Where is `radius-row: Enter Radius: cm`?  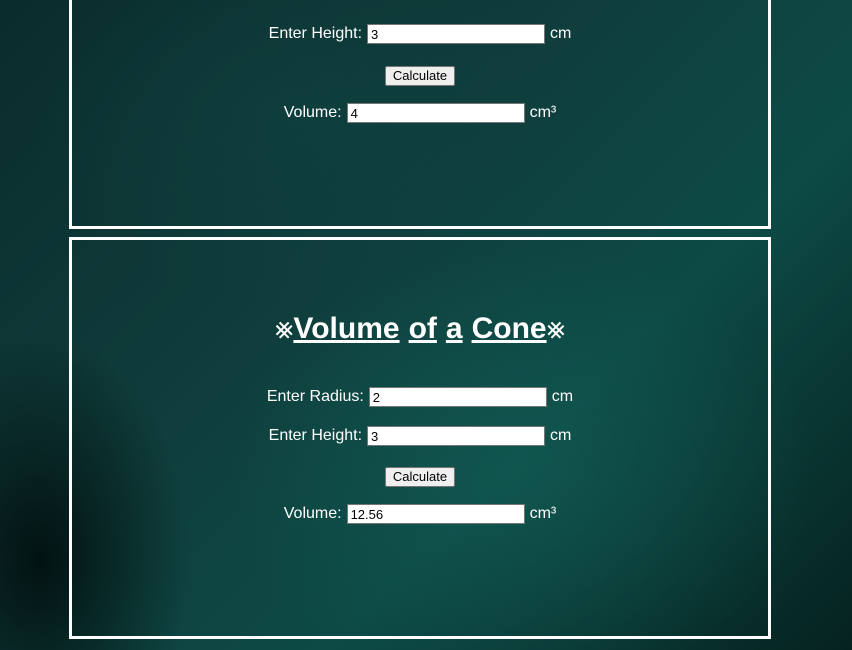 radius-row: Enter Radius: cm is located at coordinates (420, 397).